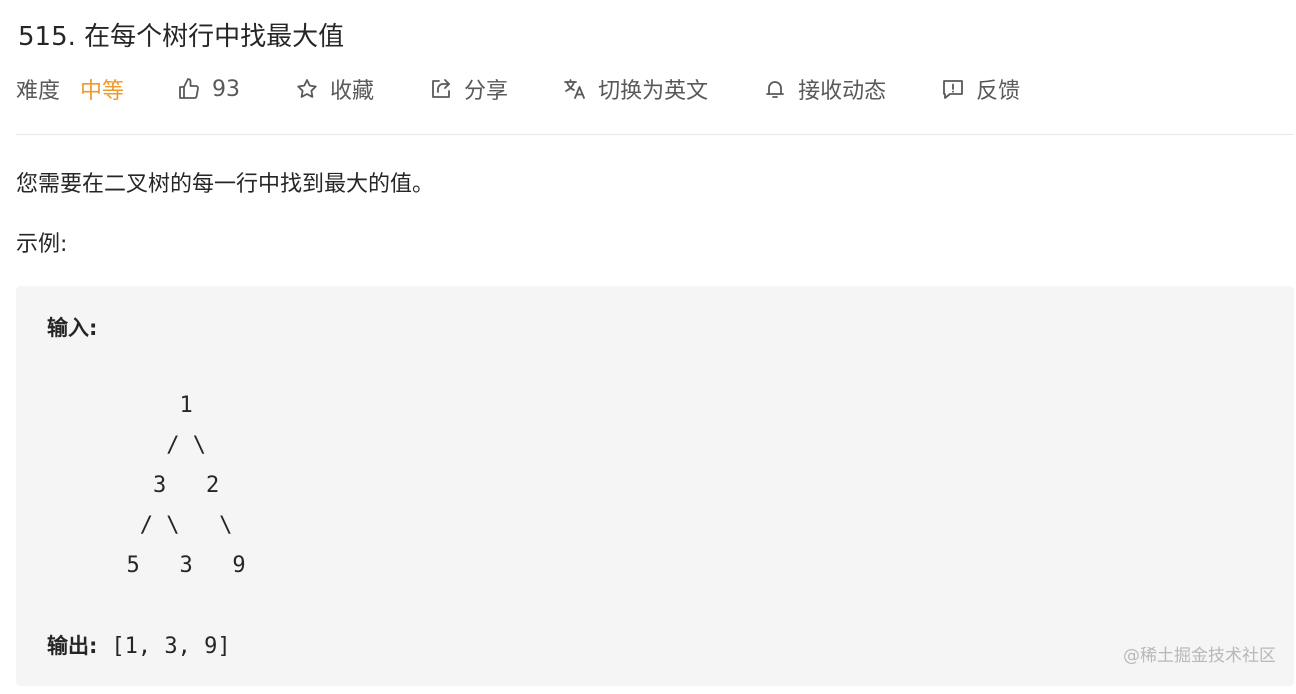 This screenshot has width=1296, height=694. What do you see at coordinates (140, 525) in the screenshot?
I see `tree-line: / \ \` at bounding box center [140, 525].